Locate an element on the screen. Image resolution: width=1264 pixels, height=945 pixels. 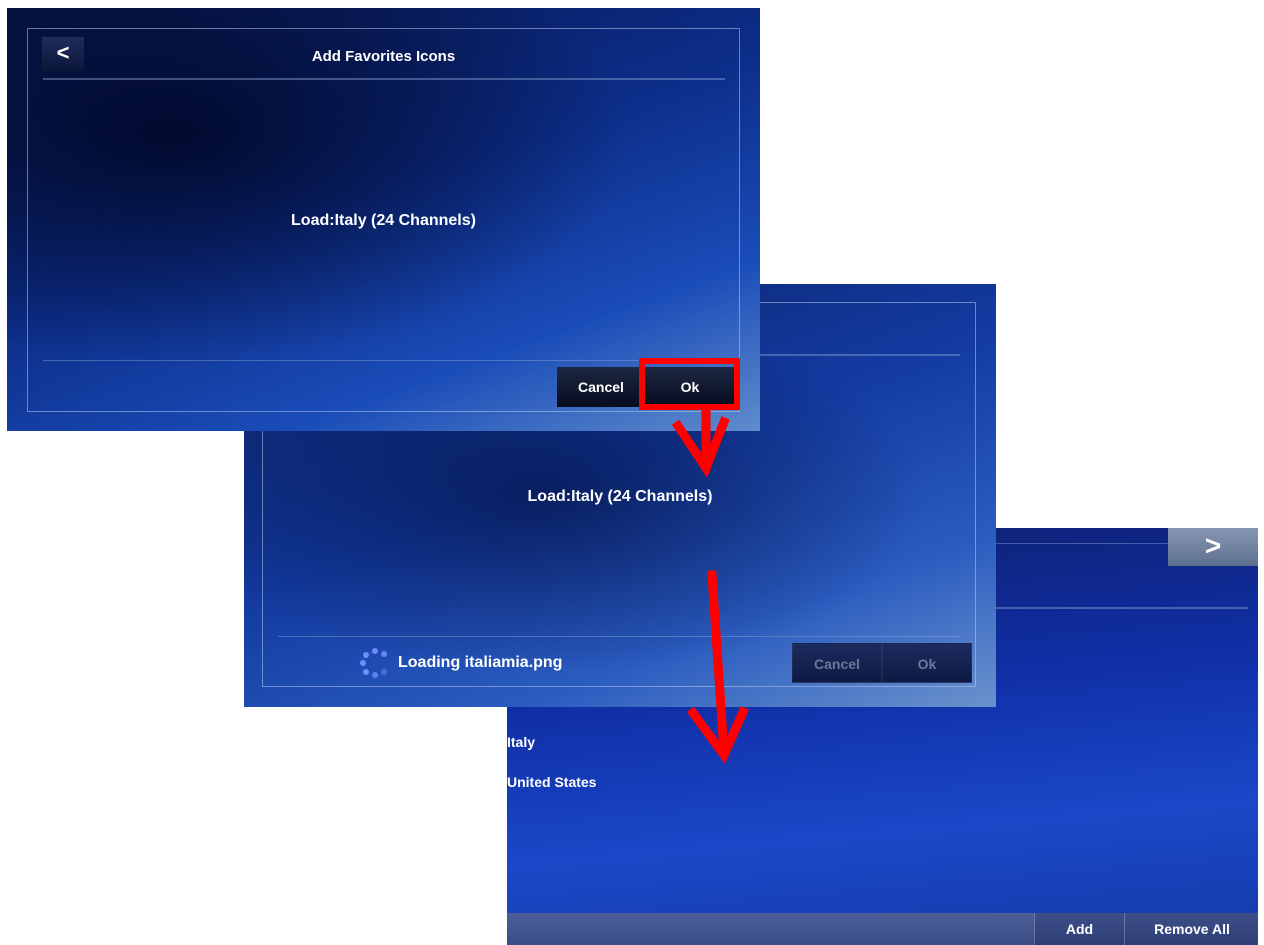
arrow-to-loading is located at coordinates (700, 441).